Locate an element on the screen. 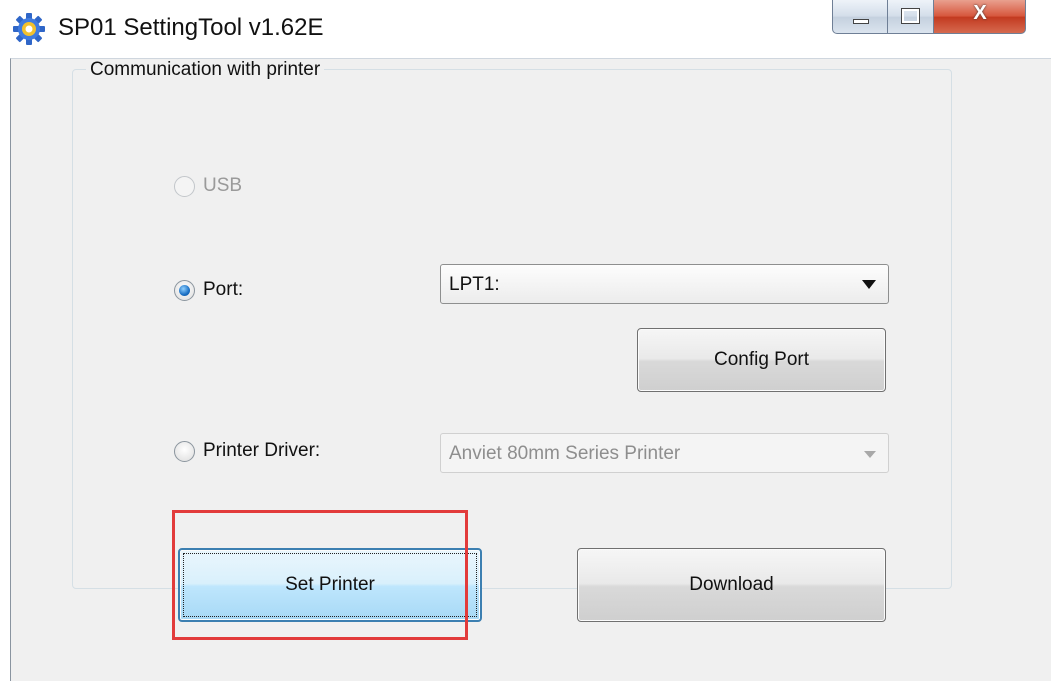  printer-driver-select: Anviet 80mm Series Printer is located at coordinates (664, 453).